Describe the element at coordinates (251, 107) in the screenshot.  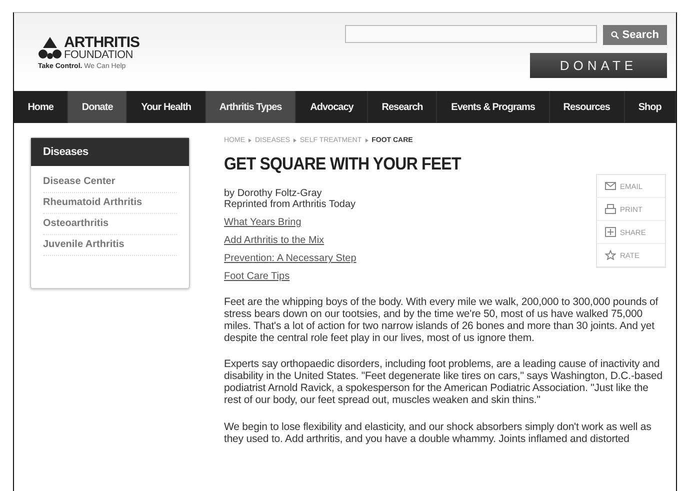
I see `nav-tab: Arthritis Types` at that location.